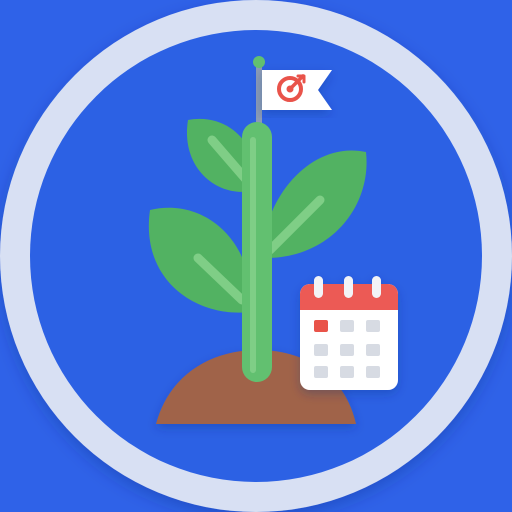 Image resolution: width=512 pixels, height=512 pixels. Describe the element at coordinates (259, 62) in the screenshot. I see `flag-pole-knob` at that location.